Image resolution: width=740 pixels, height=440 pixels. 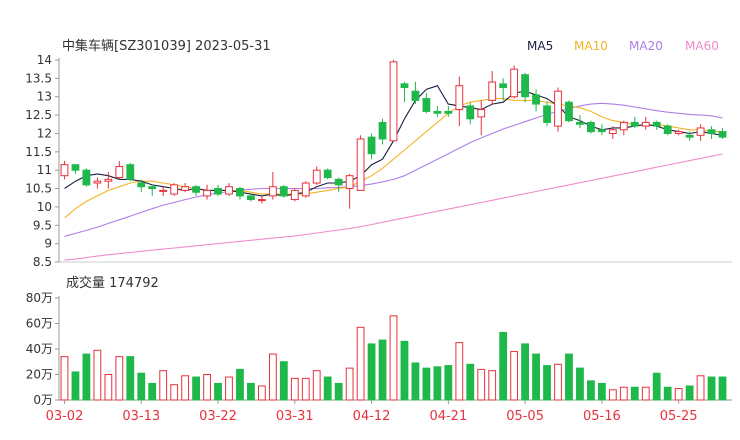 What do you see at coordinates (43, 400) in the screenshot?
I see `volume-tick-label: 0万` at bounding box center [43, 400].